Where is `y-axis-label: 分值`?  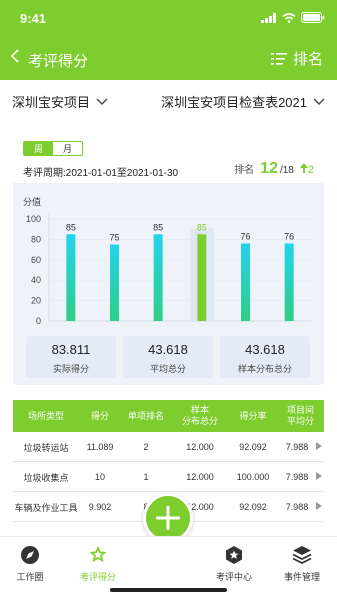 y-axis-label: 分值 is located at coordinates (32, 201).